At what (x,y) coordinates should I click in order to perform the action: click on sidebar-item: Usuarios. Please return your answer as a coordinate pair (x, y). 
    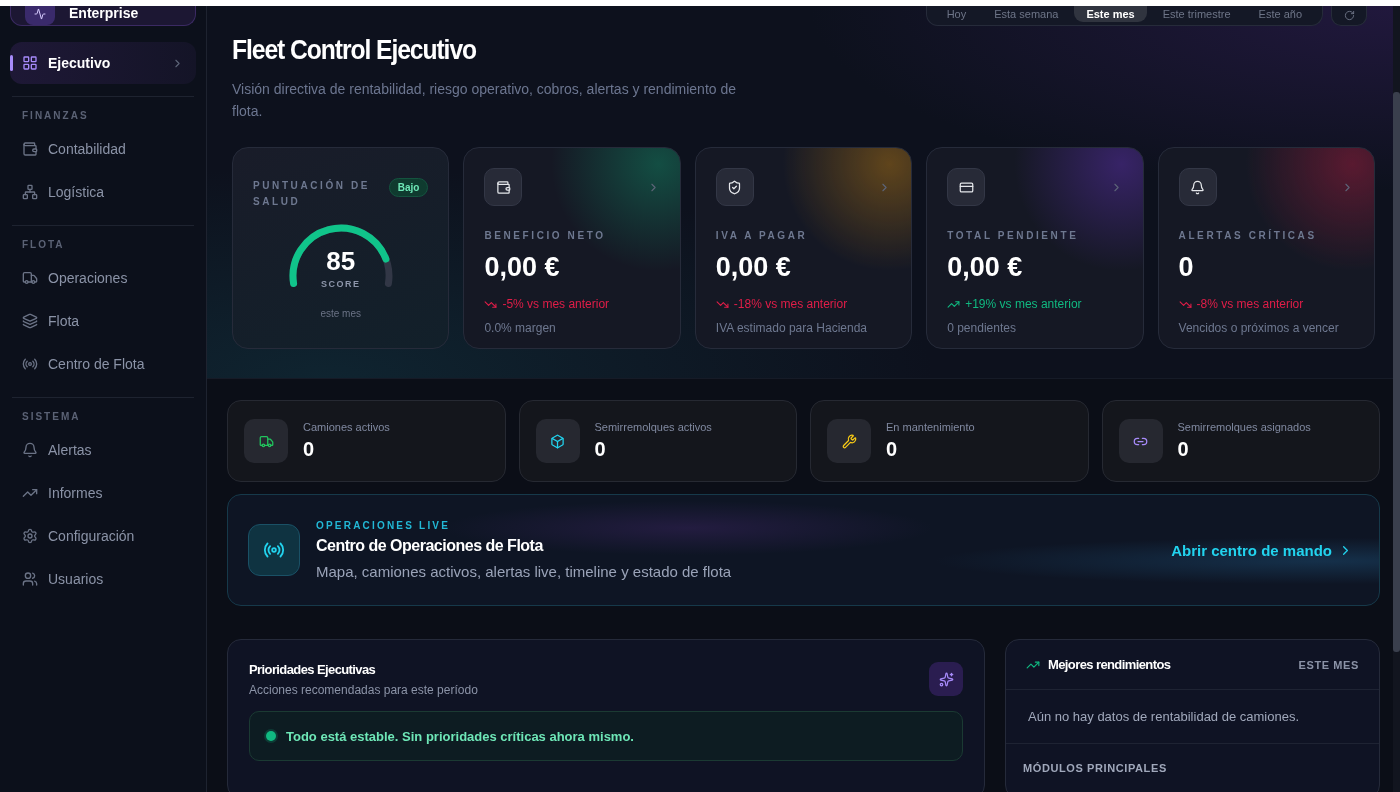
    Looking at the image, I should click on (103, 579).